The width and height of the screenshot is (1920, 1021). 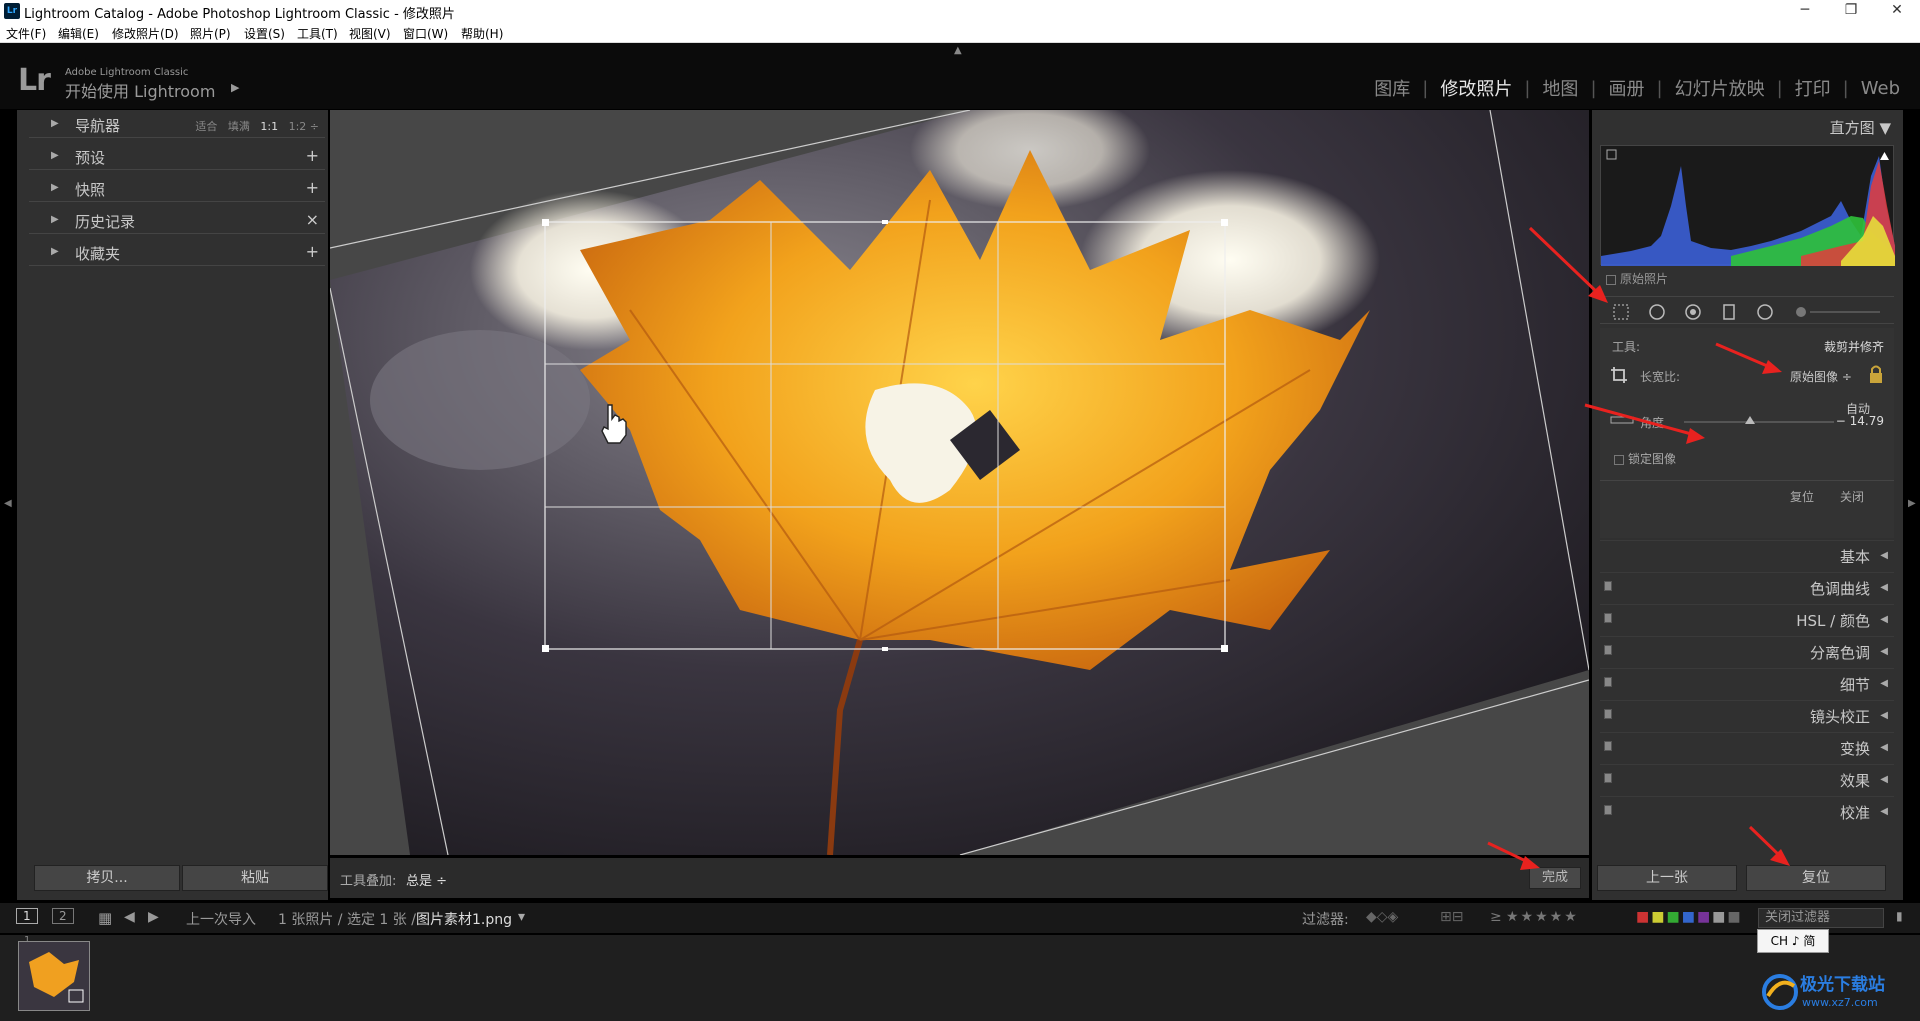 I want to click on menu-edit: 编辑(E), so click(x=78, y=33).